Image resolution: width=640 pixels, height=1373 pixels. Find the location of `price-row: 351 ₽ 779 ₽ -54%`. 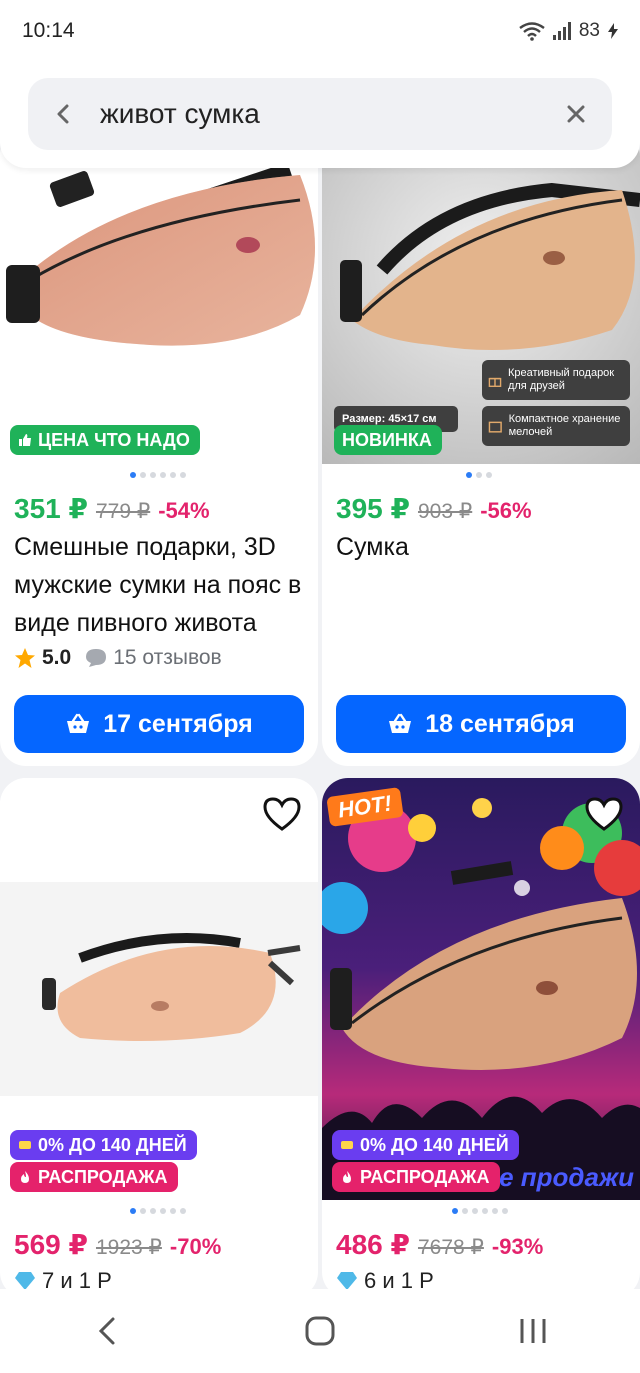

price-row: 351 ₽ 779 ₽ -54% is located at coordinates (112, 508).